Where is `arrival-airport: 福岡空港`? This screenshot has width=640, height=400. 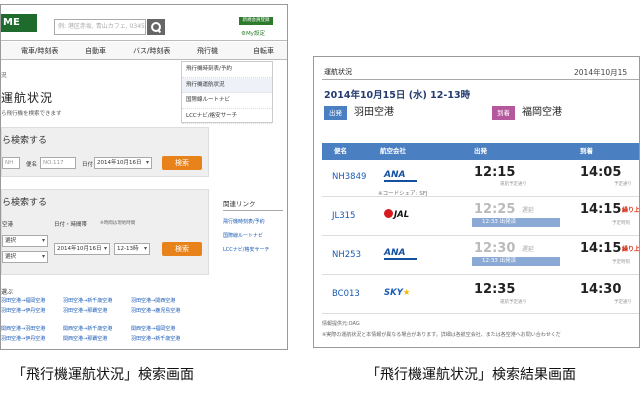 arrival-airport: 福岡空港 is located at coordinates (542, 112).